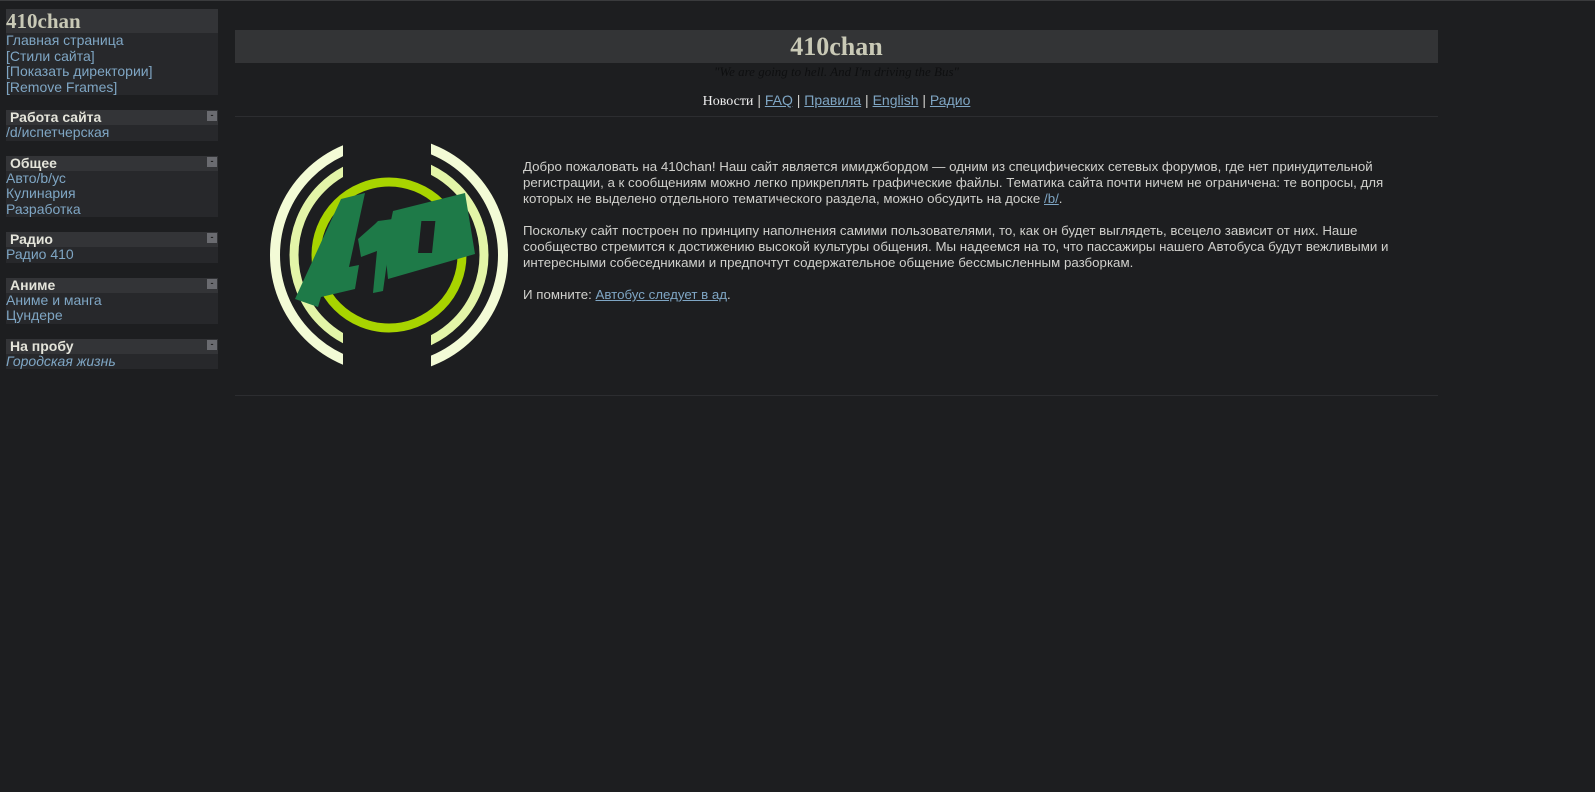  I want to click on section-site-work: Работа сайта - /d/испетчерская, so click(112, 125).